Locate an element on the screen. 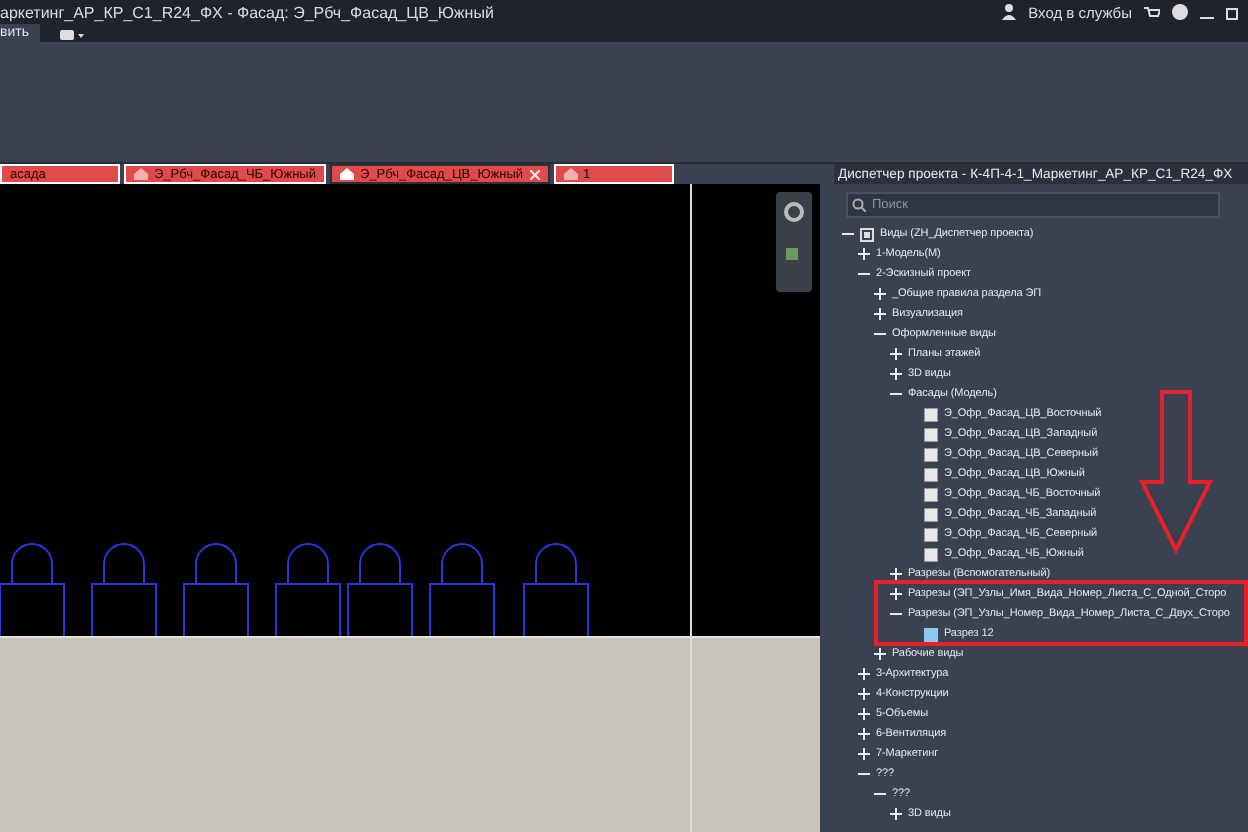 The height and width of the screenshot is (832, 1248). navigation-bar is located at coordinates (794, 242).